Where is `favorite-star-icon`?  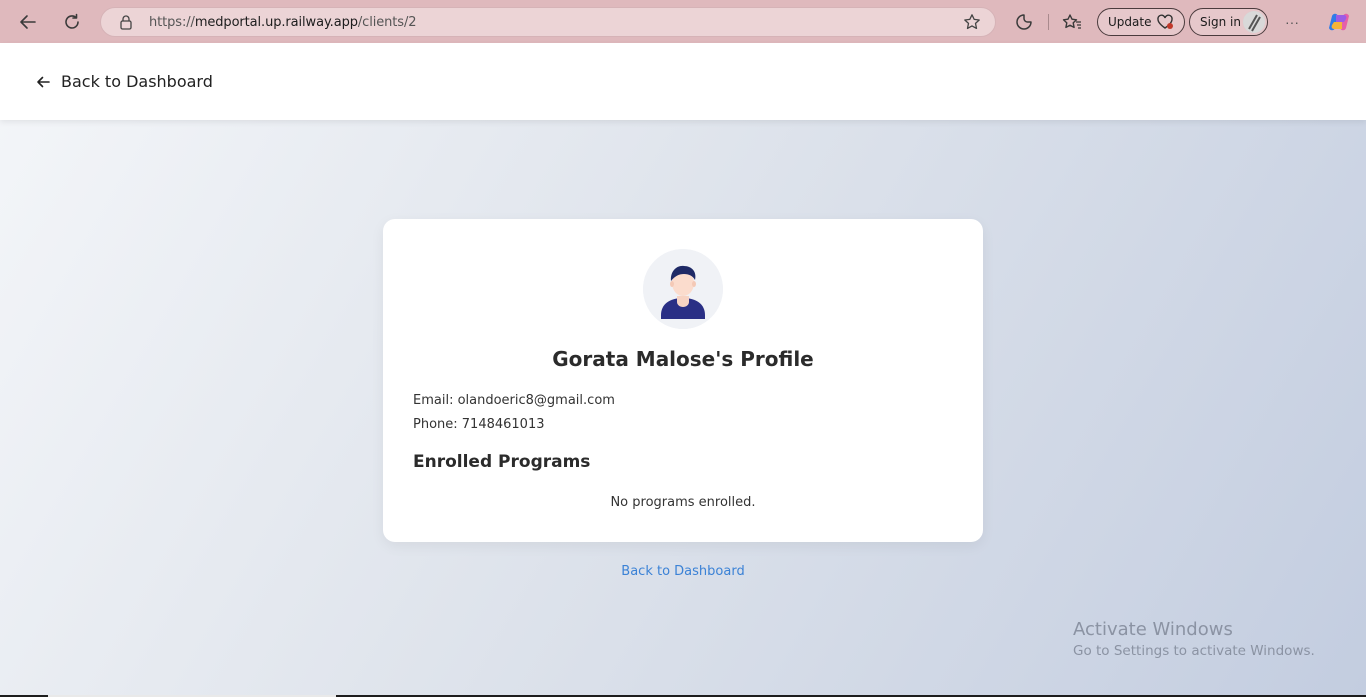 favorite-star-icon is located at coordinates (972, 24).